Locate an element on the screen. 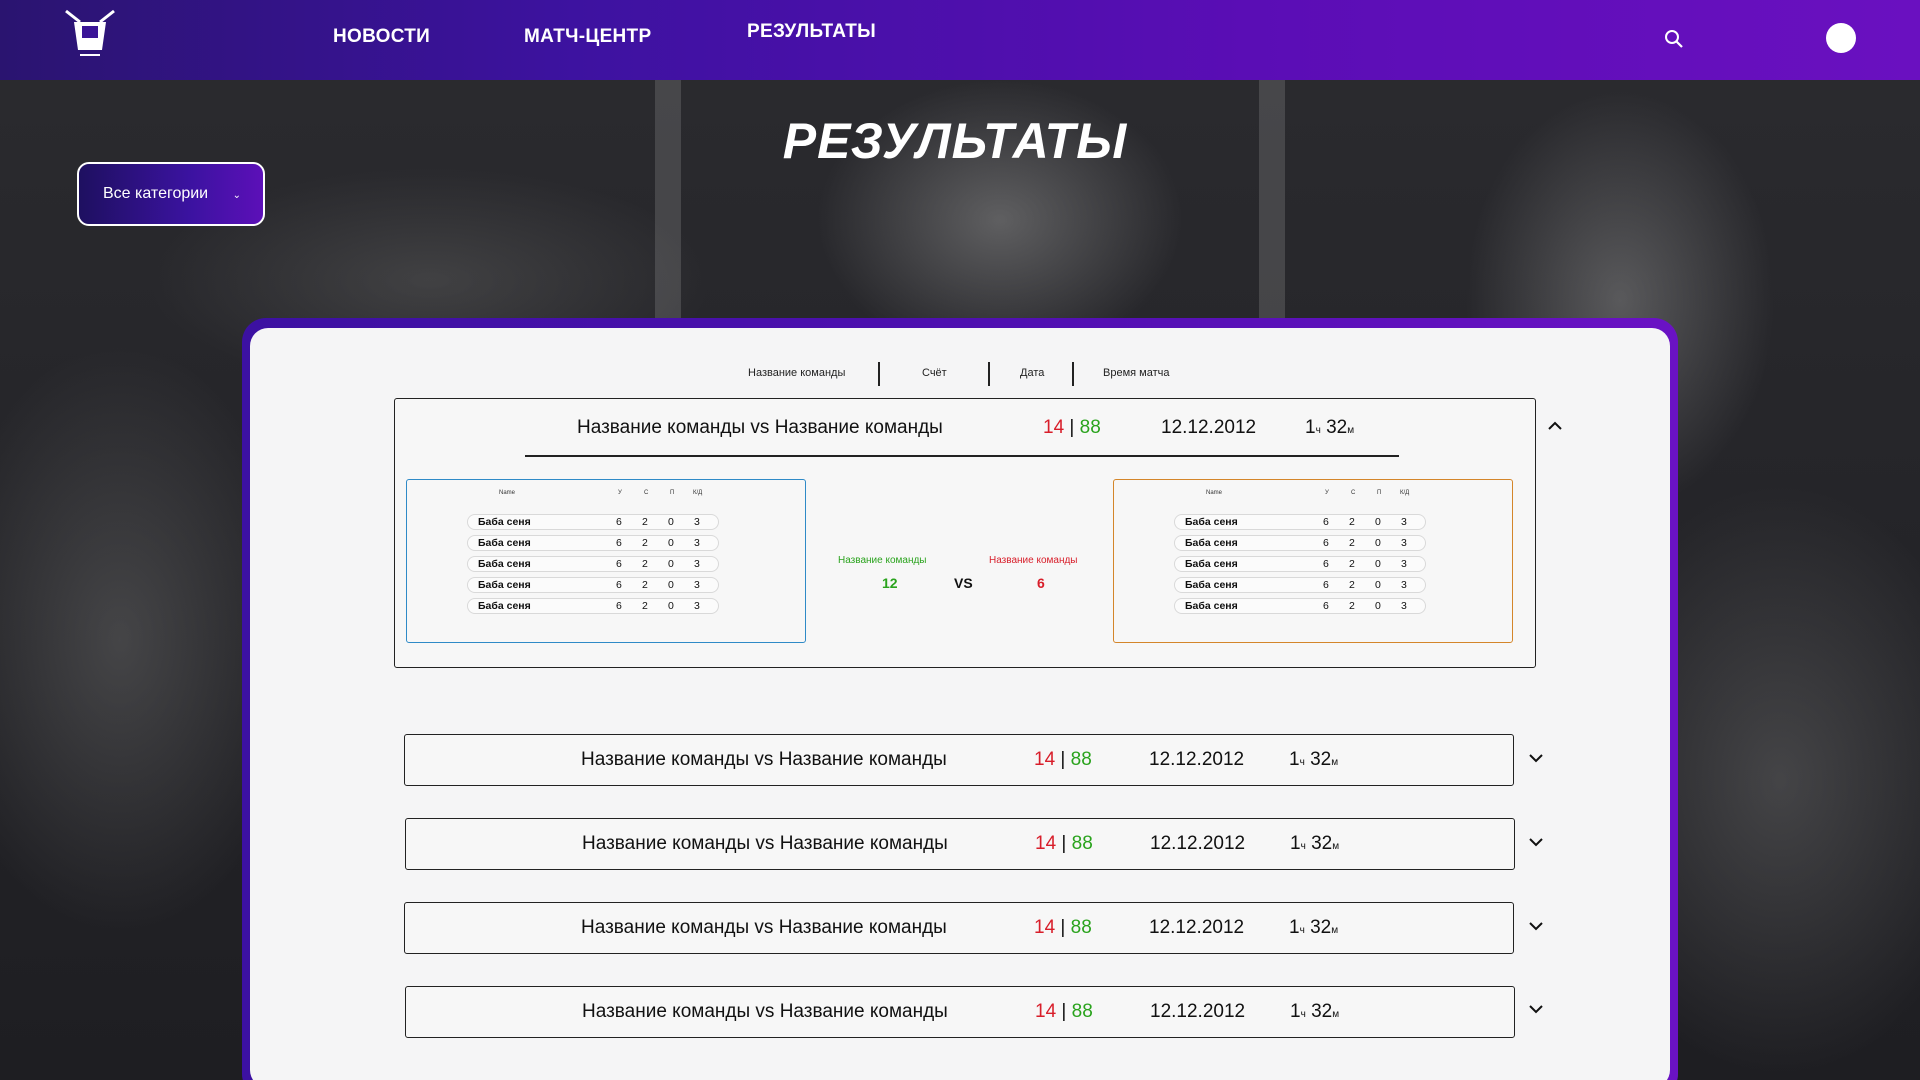 The image size is (1920, 1080). divider is located at coordinates (962, 456).